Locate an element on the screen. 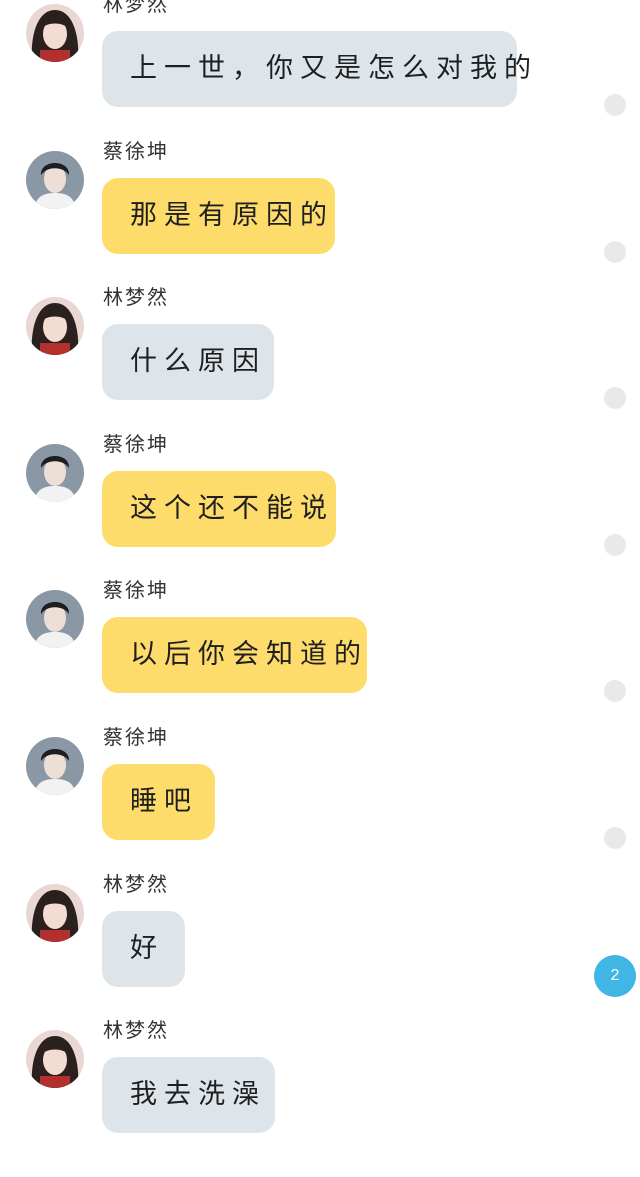 The image size is (640, 1177). chat-message: 蔡徐坤 这个还不能说 is located at coordinates (320, 511).